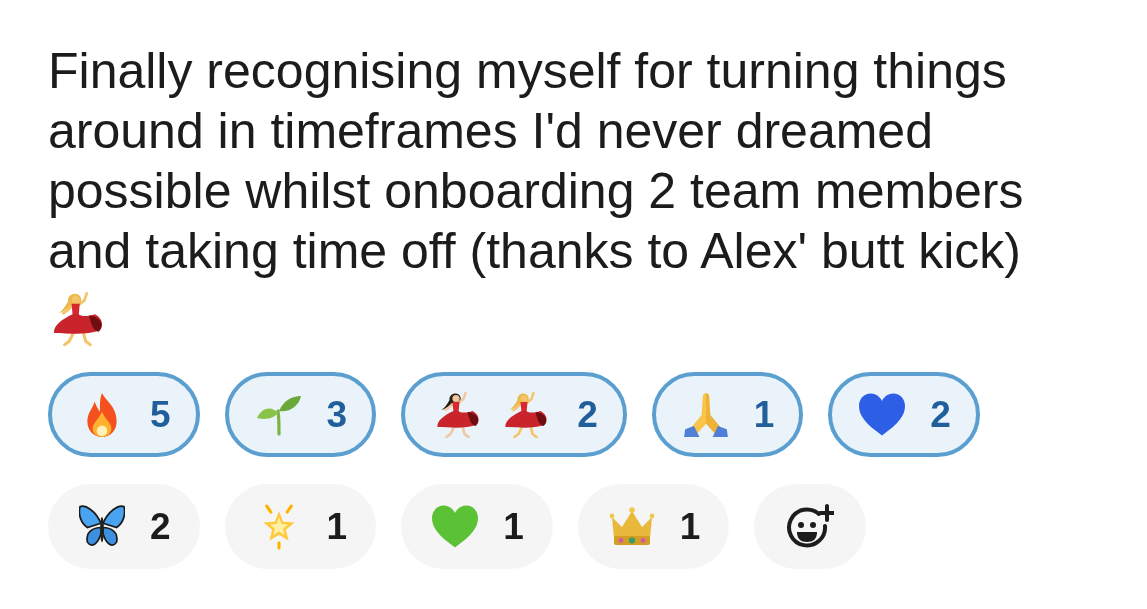 The width and height of the screenshot is (1147, 609). Describe the element at coordinates (810, 526) in the screenshot. I see `add-emoji-icon` at that location.